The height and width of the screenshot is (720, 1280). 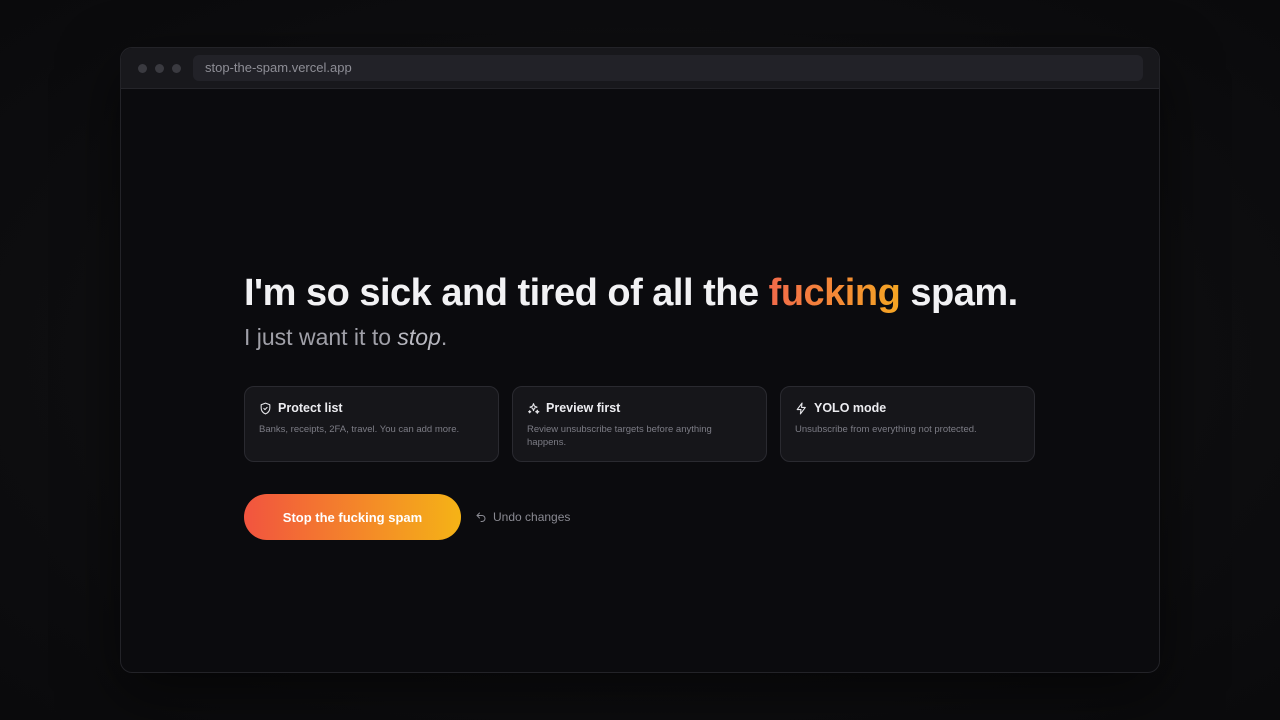 I want to click on headline-accent-word: fucking, so click(x=834, y=293).